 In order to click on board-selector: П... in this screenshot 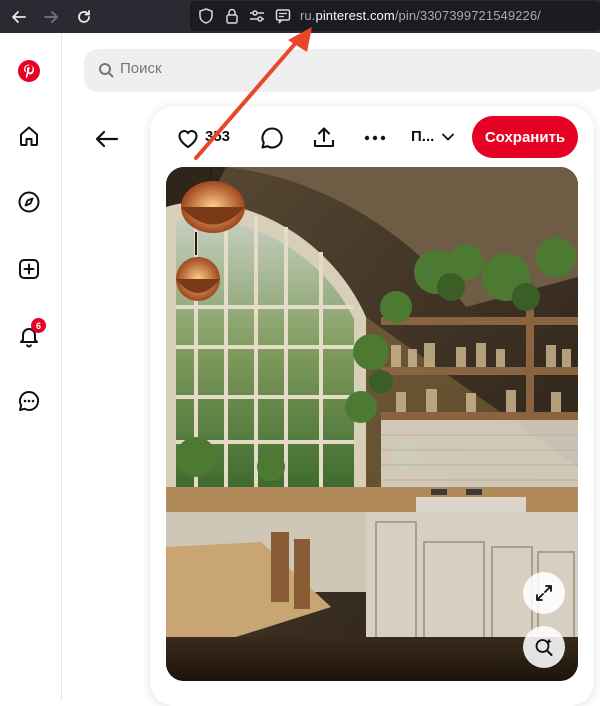, I will do `click(422, 136)`.